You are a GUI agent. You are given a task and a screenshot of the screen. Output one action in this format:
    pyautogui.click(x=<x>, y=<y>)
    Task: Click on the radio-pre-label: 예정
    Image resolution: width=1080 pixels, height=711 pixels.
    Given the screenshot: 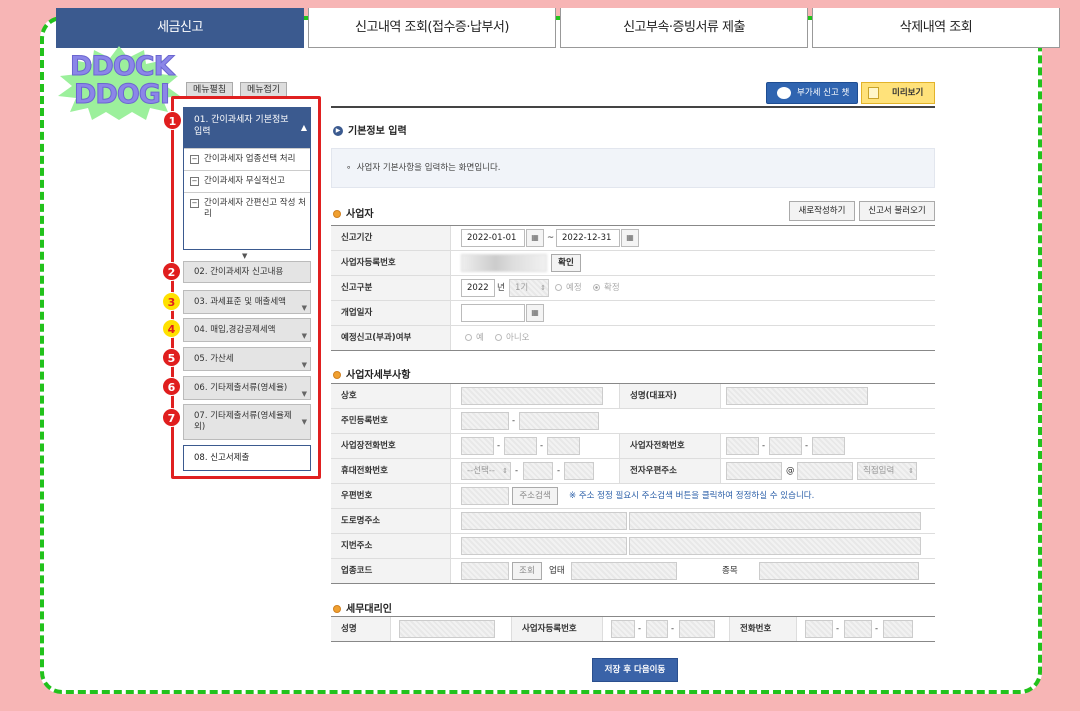 What is the action you would take?
    pyautogui.click(x=574, y=288)
    